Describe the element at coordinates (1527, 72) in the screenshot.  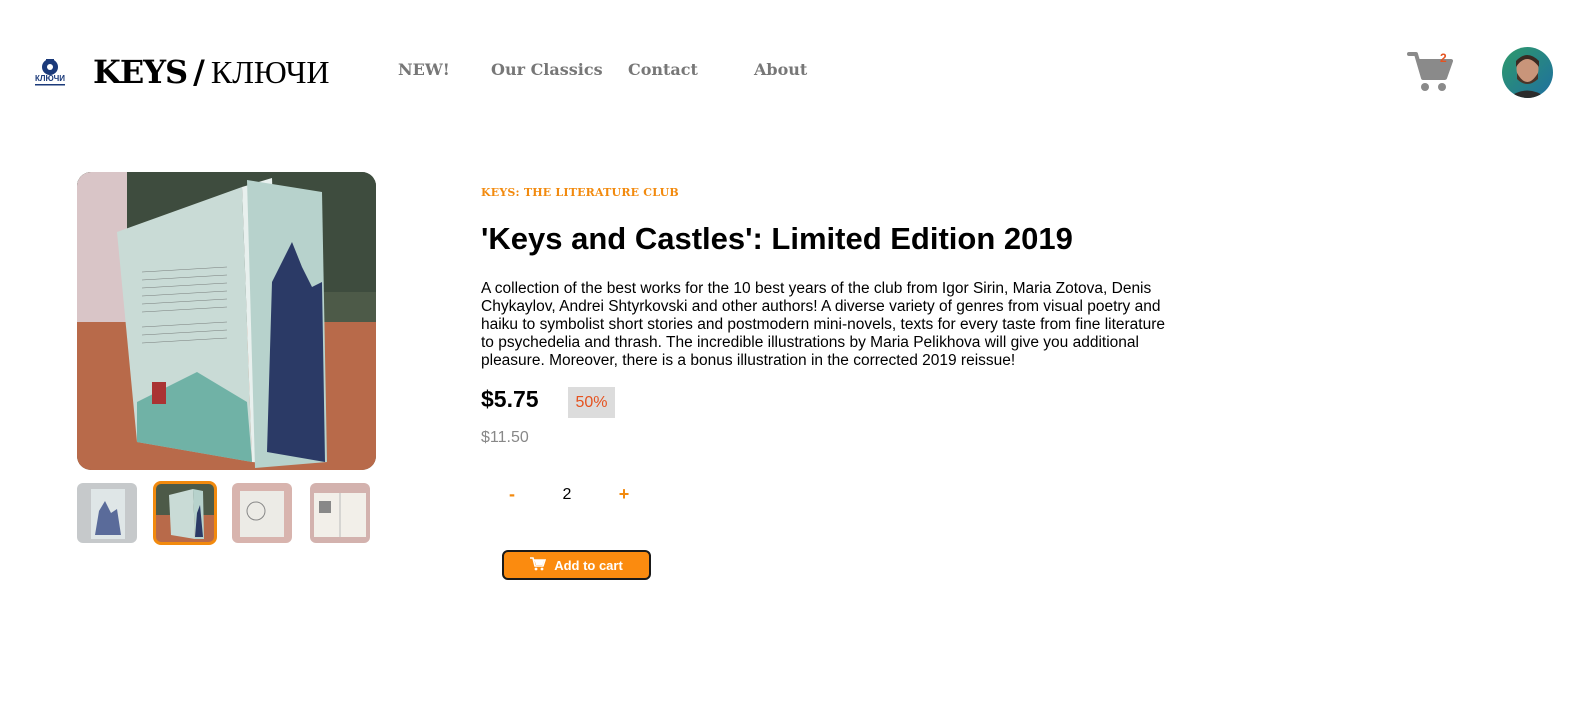
I see `user-avatar` at that location.